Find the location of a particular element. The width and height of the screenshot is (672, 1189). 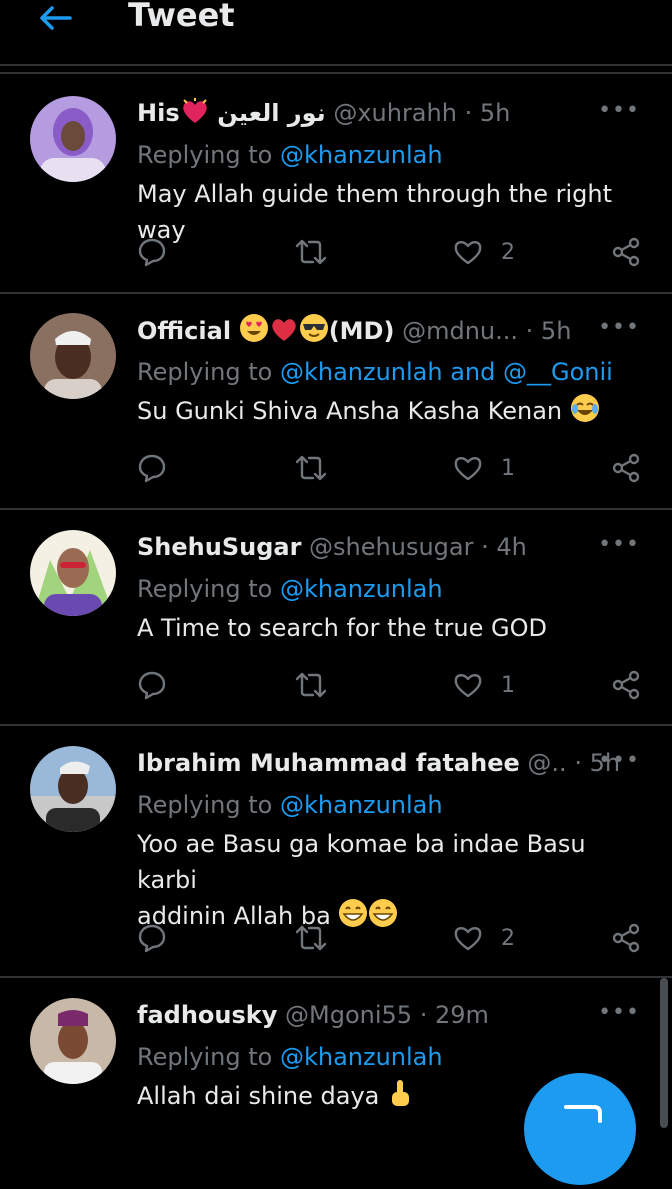

sunglasses-emoji-icon is located at coordinates (314, 332).